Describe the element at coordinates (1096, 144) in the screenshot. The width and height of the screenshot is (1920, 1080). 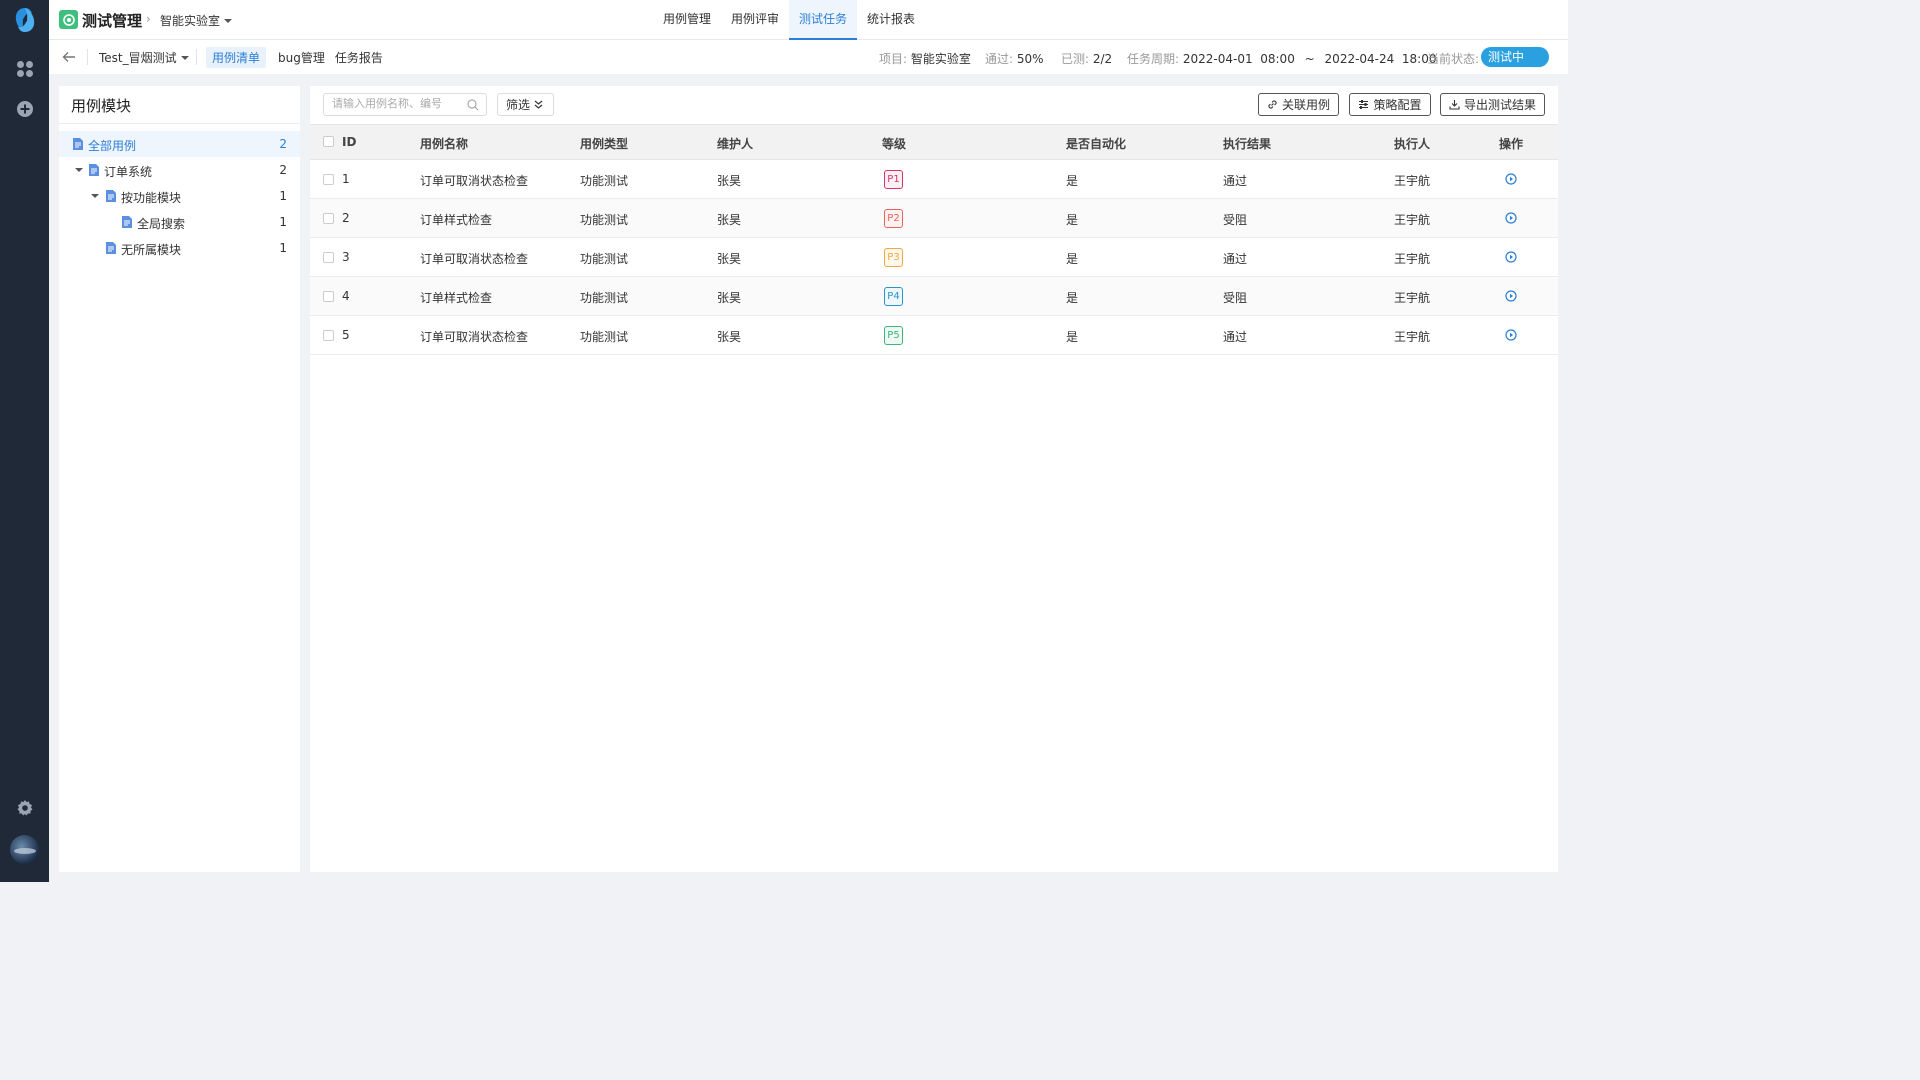
I see `col-auto: 是否自动化` at that location.